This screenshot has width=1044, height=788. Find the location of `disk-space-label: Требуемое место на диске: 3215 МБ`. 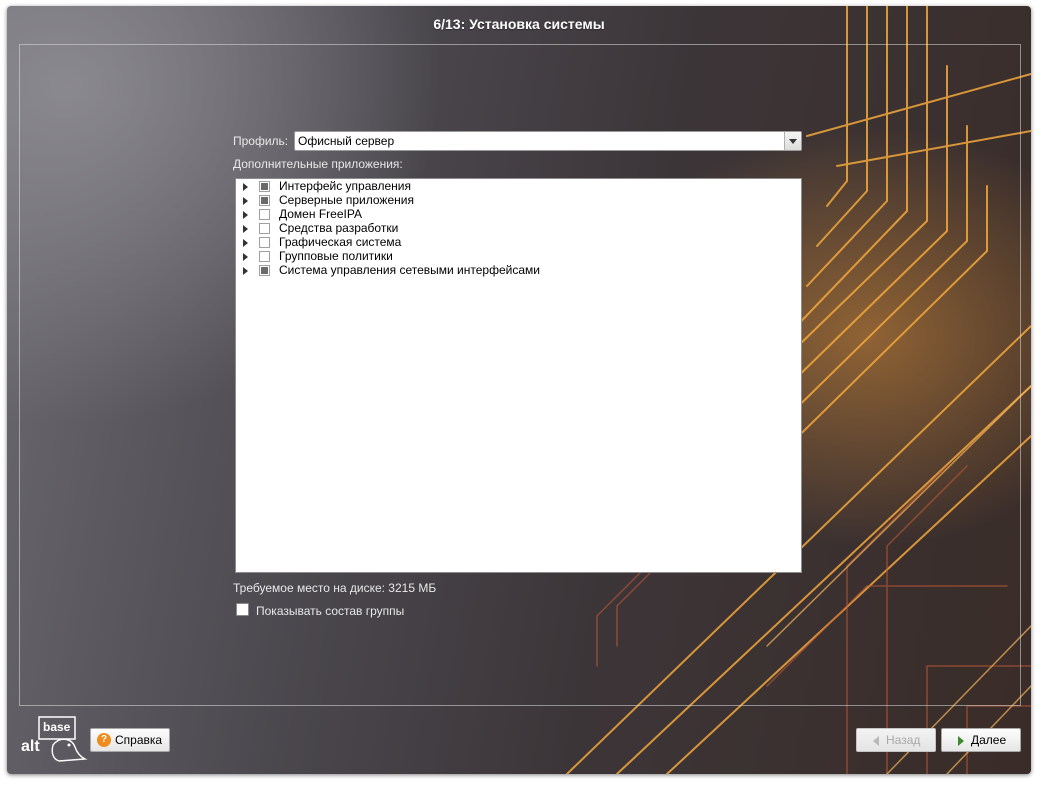

disk-space-label: Требуемое место на диске: 3215 МБ is located at coordinates (335, 588).